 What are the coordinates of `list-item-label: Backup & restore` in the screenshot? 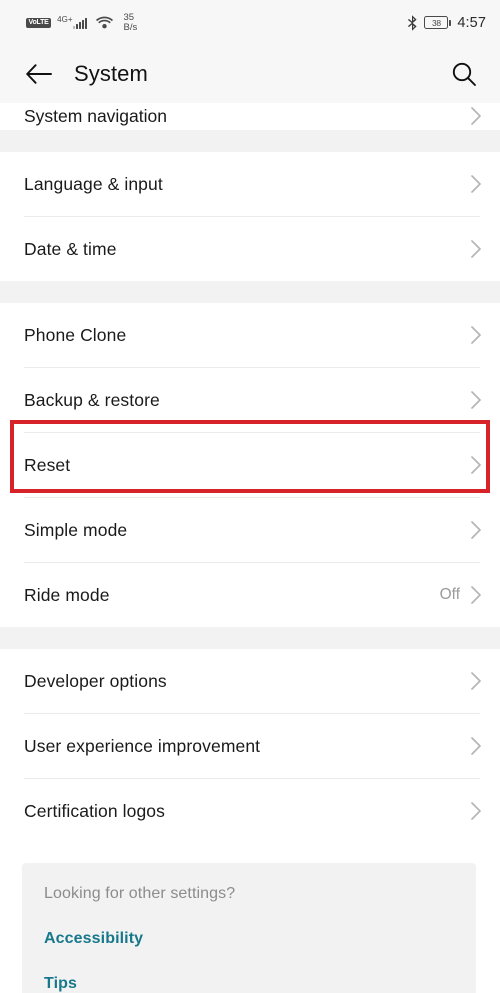 It's located at (92, 399).